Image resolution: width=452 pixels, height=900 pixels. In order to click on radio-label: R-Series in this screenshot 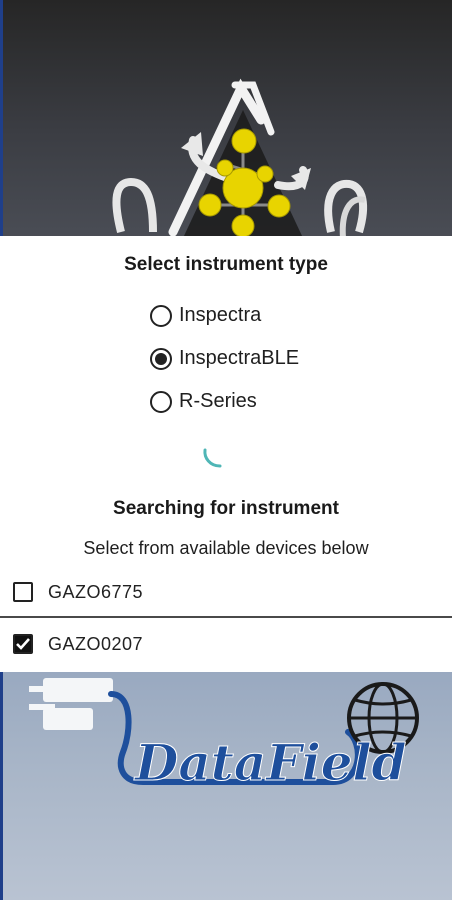, I will do `click(218, 401)`.